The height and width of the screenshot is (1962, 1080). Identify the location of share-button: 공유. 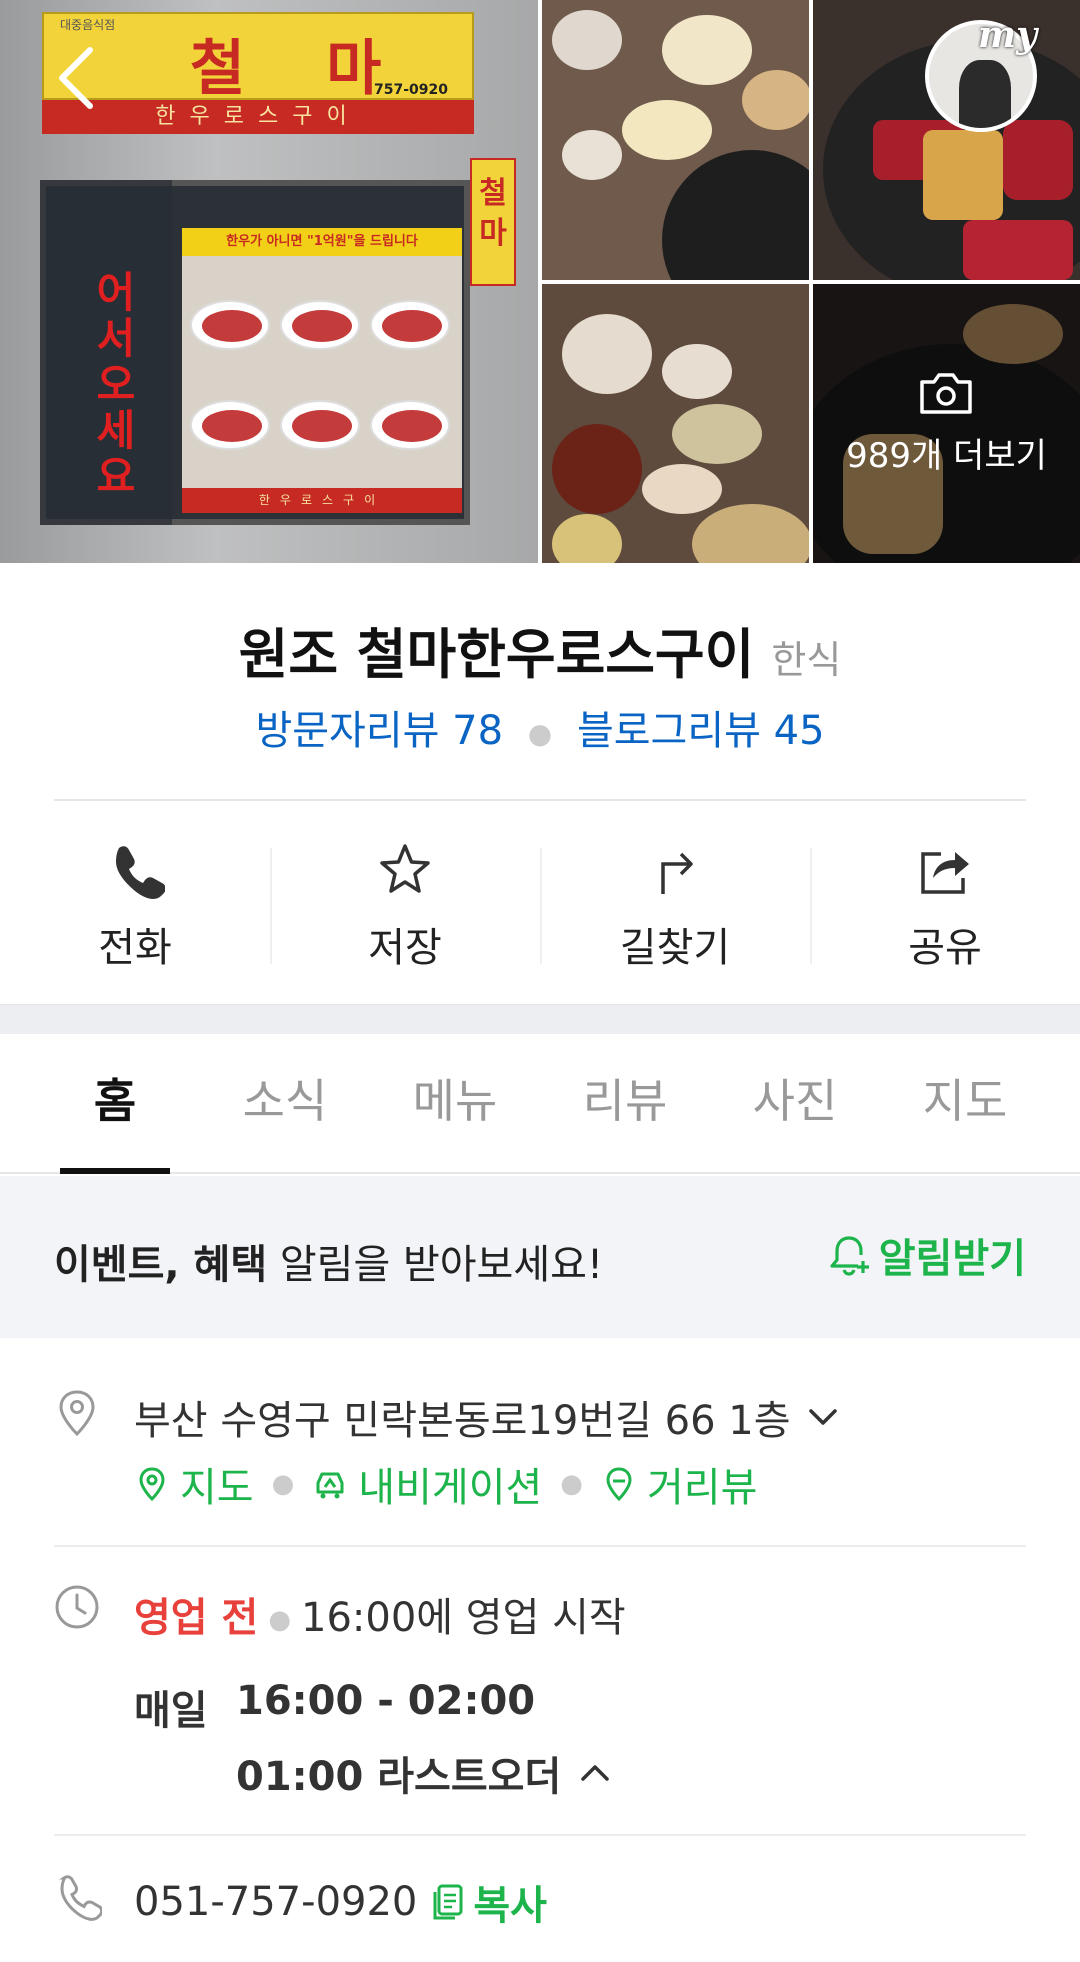
(945, 903).